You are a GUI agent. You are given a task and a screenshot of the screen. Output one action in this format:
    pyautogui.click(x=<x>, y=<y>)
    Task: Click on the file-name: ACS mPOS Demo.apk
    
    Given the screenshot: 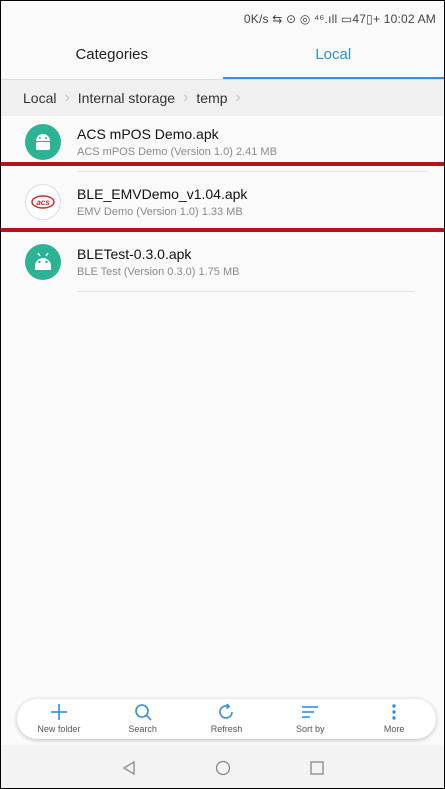 What is the action you would take?
    pyautogui.click(x=148, y=134)
    